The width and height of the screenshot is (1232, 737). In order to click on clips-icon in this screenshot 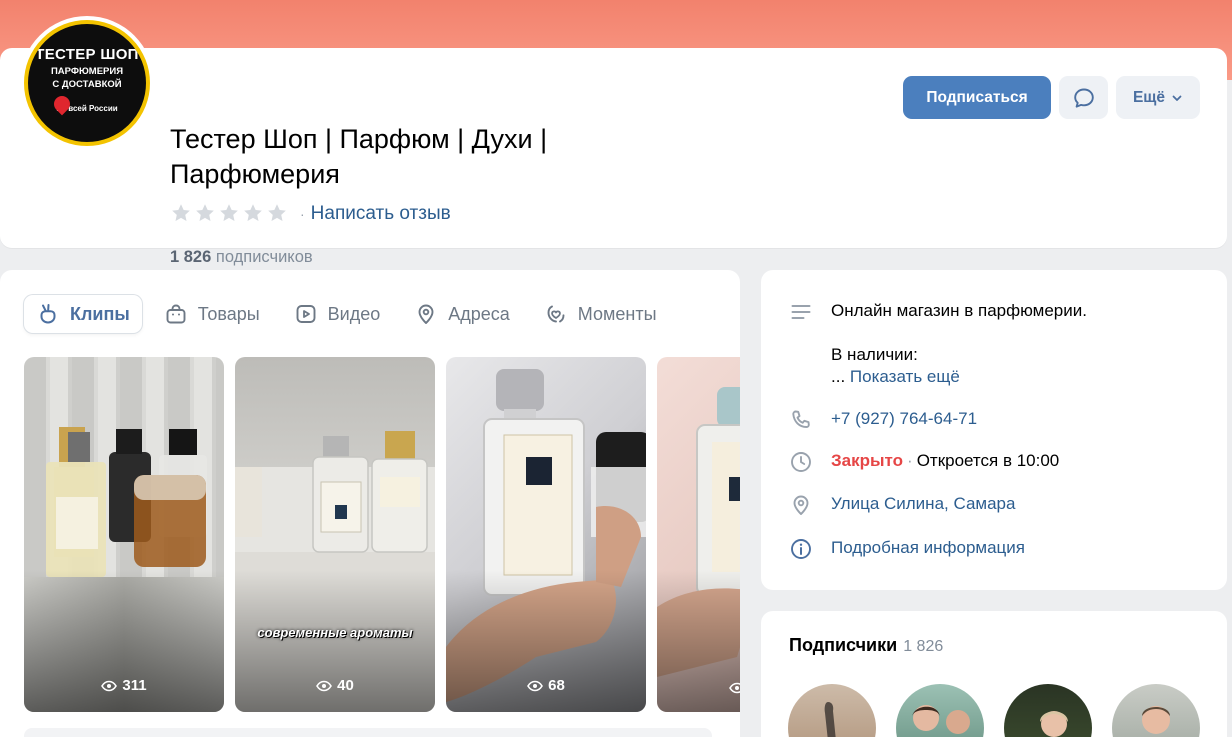, I will do `click(48, 314)`.